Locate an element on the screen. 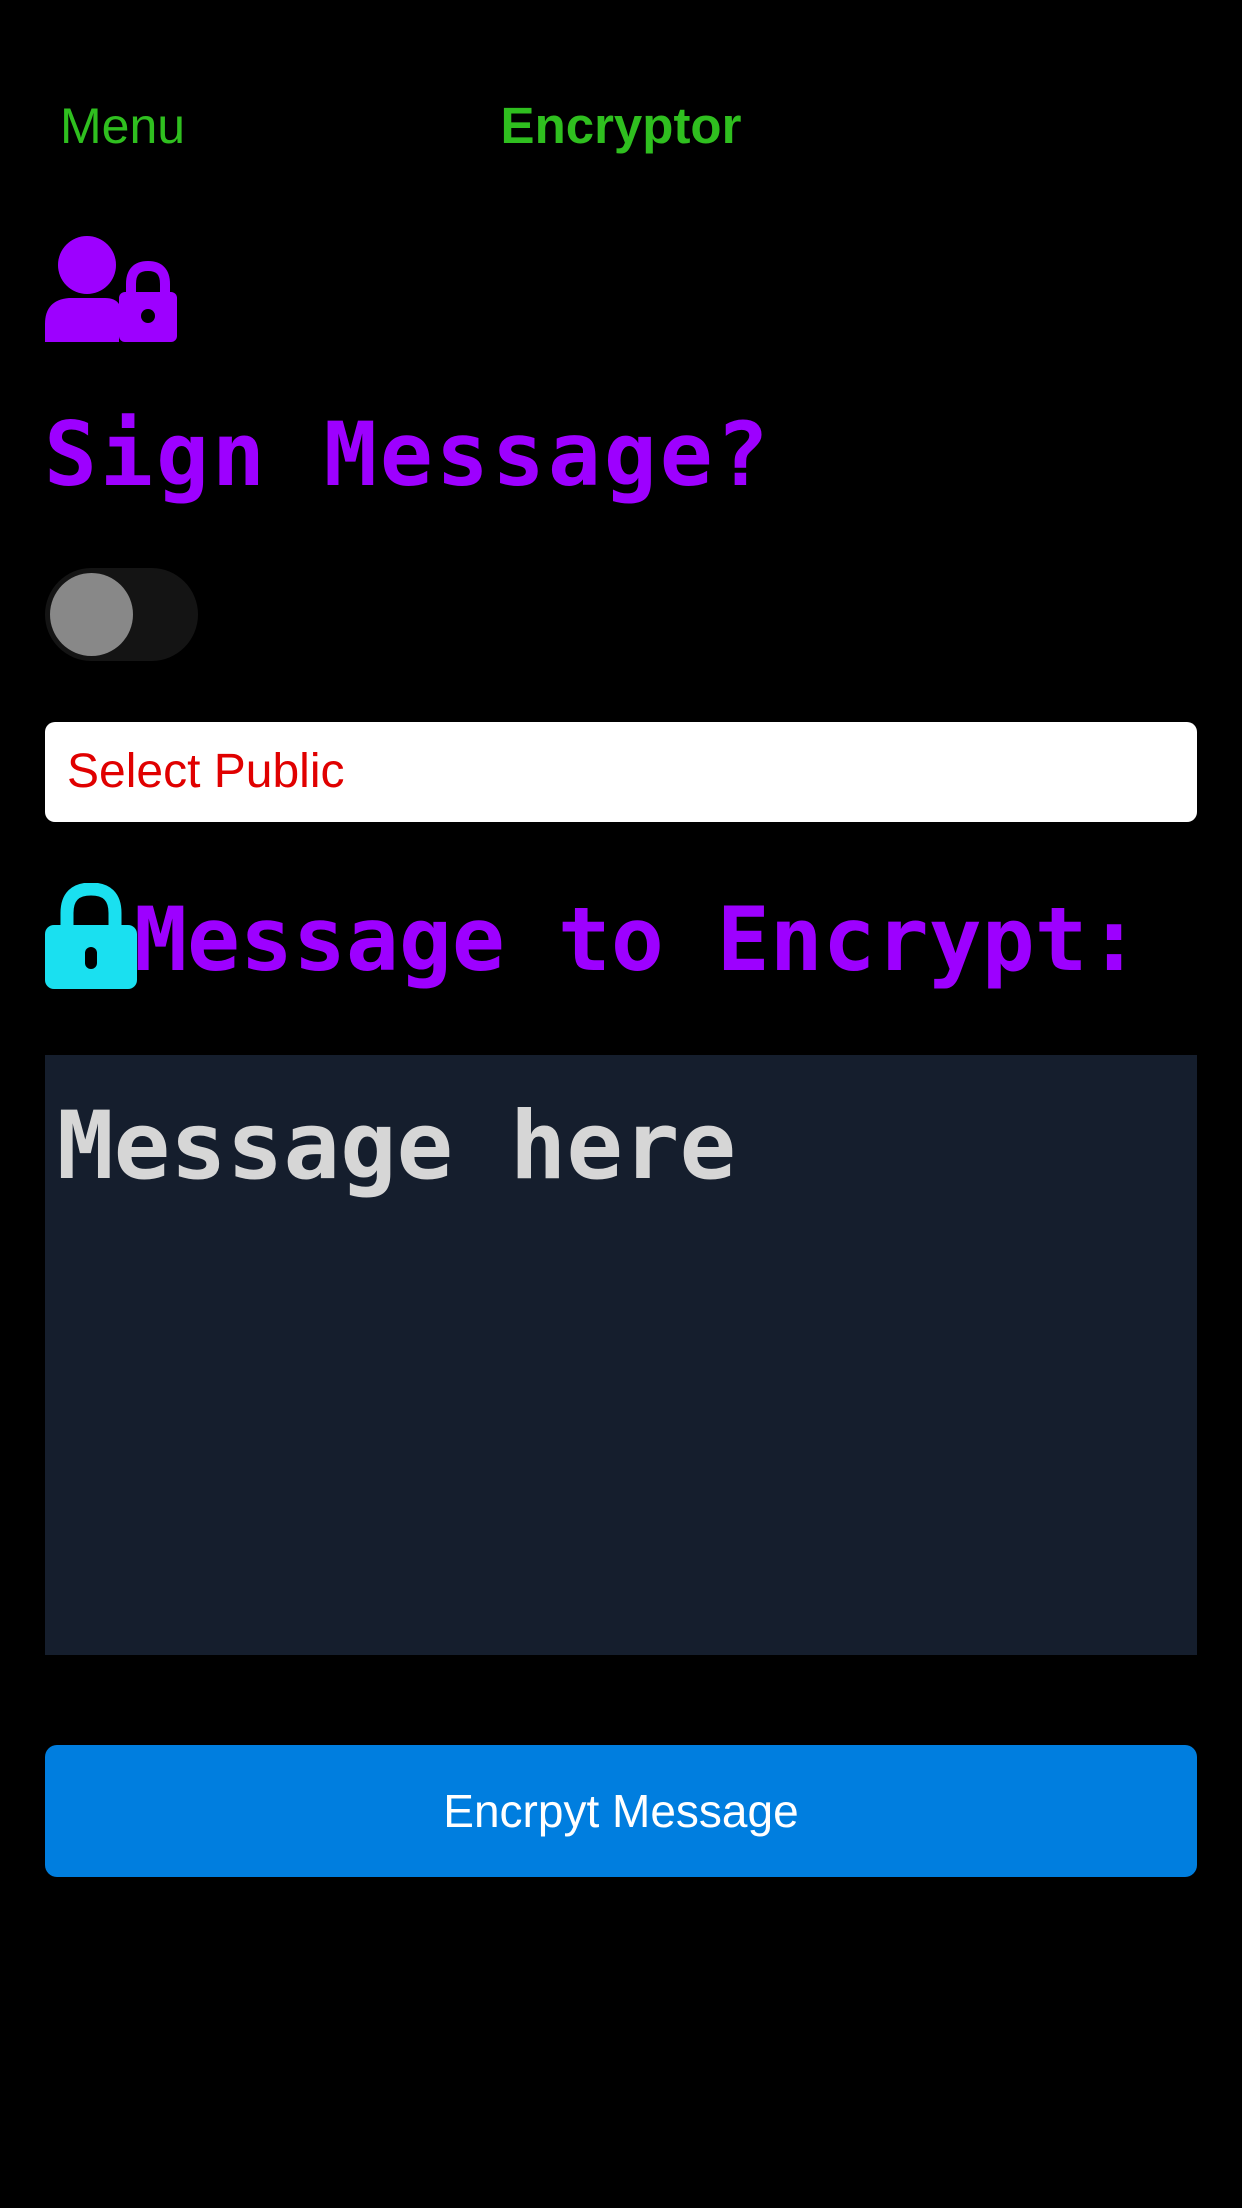 This screenshot has width=1242, height=2208. sign-message-heading: Sign Message? is located at coordinates (408, 454).